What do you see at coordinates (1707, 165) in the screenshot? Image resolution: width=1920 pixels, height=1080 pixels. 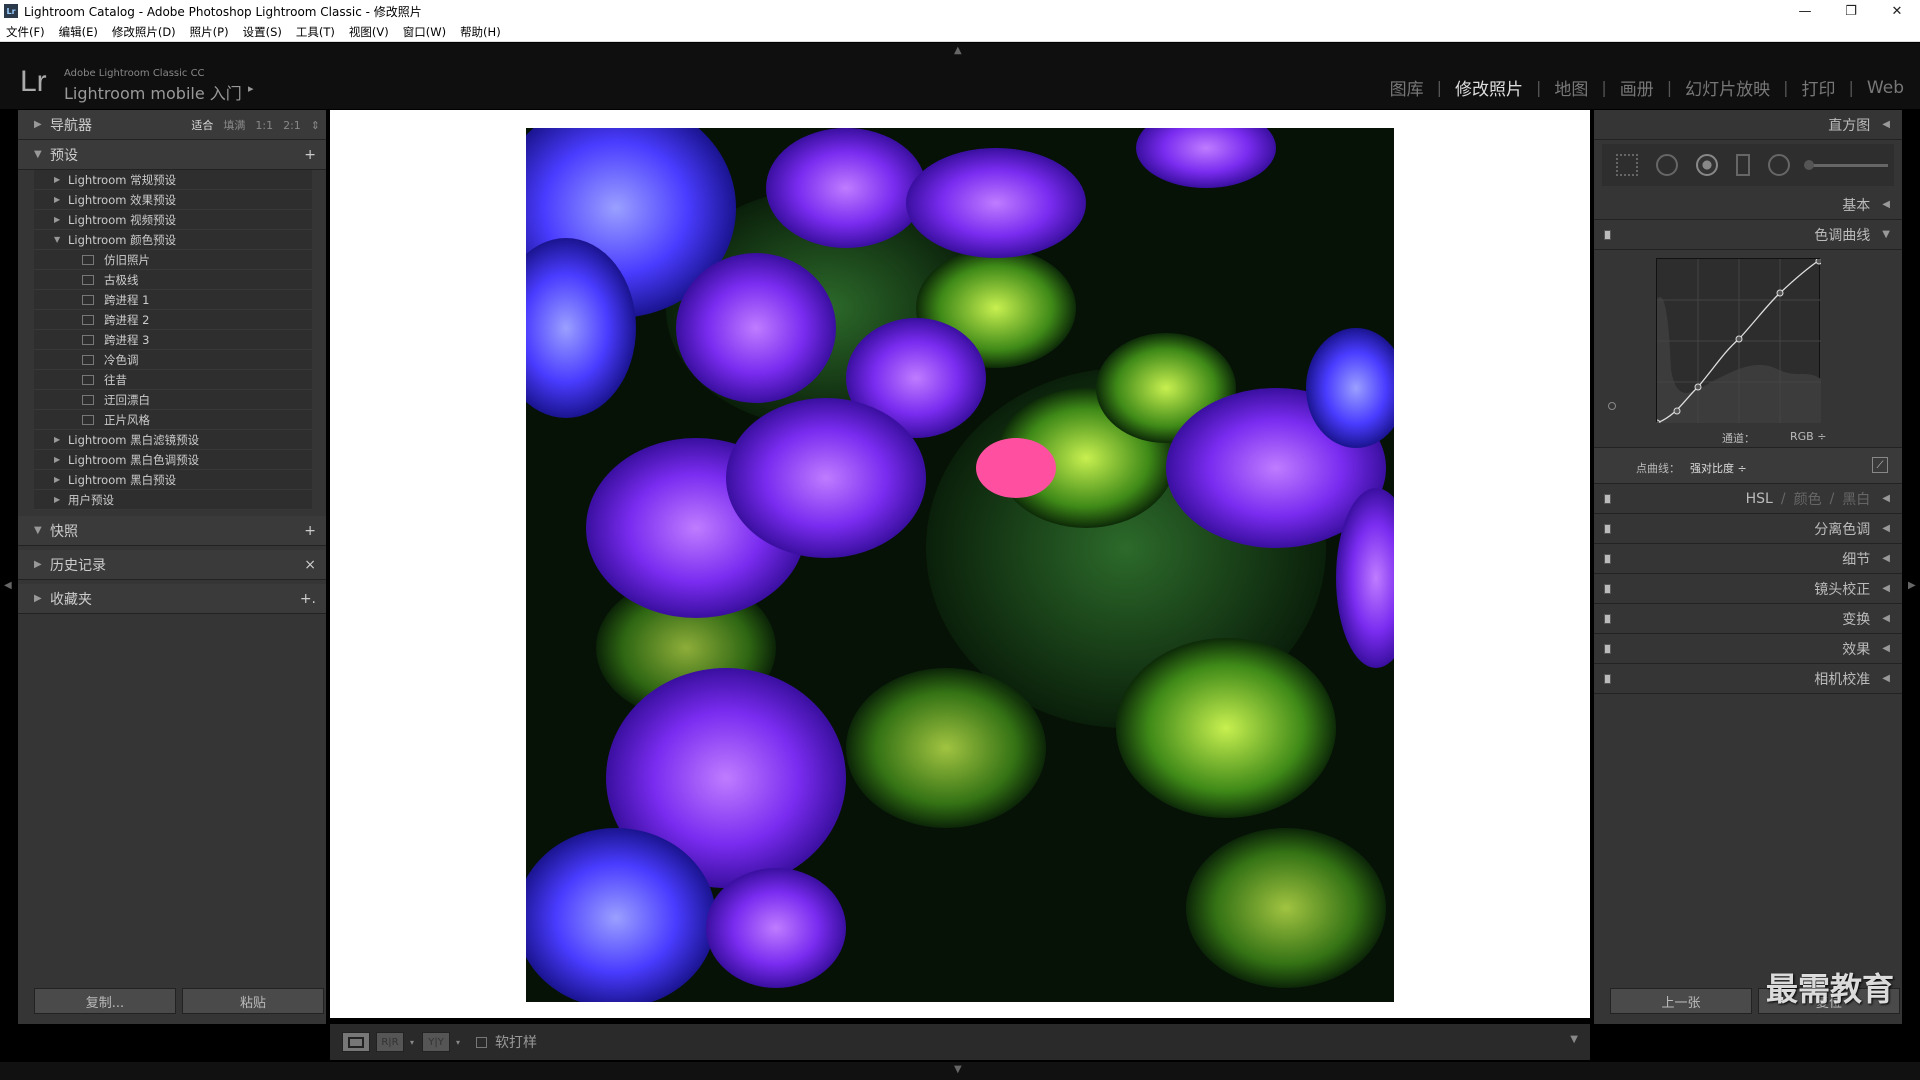 I see `red-eye-tool-icon` at bounding box center [1707, 165].